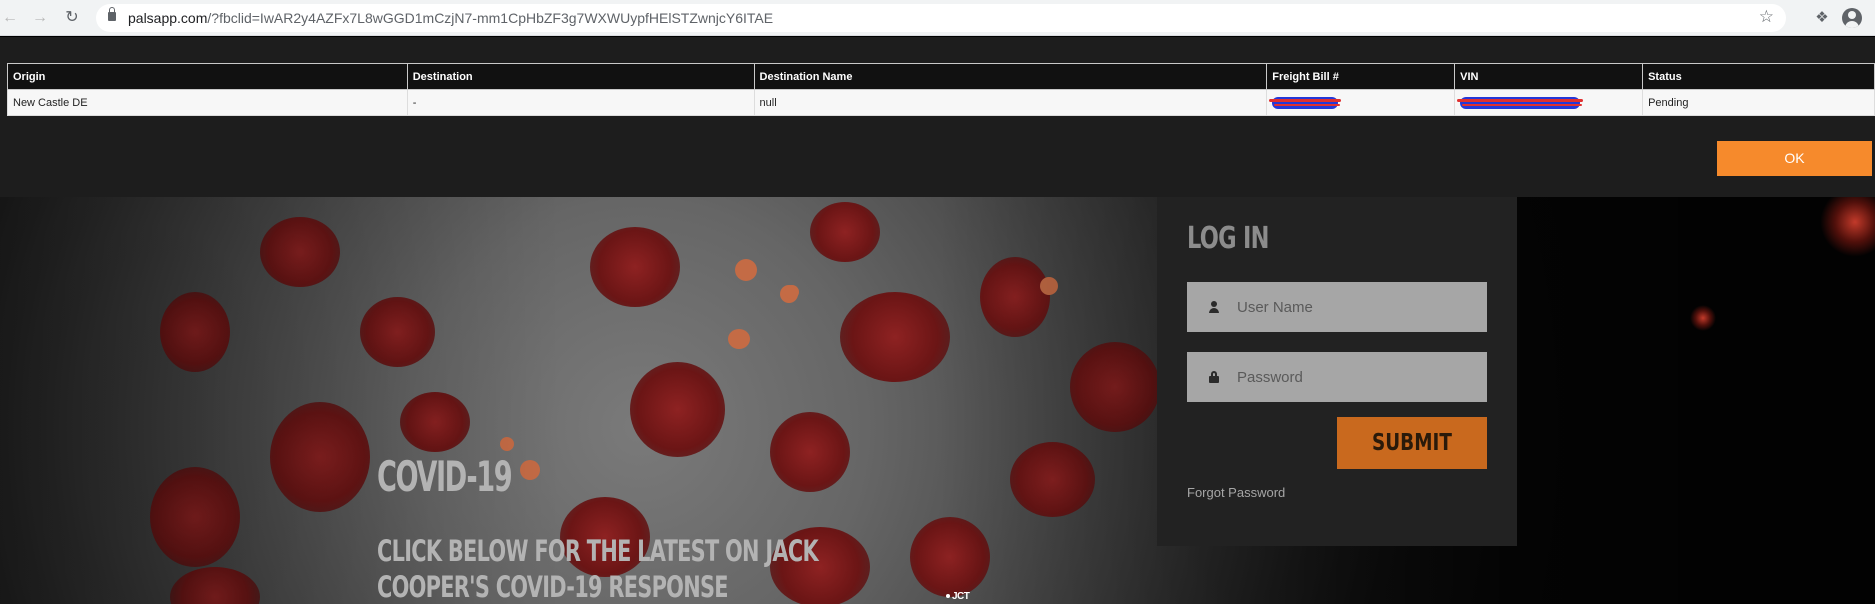  What do you see at coordinates (40, 18) in the screenshot?
I see `forward-arrow-icon: →` at bounding box center [40, 18].